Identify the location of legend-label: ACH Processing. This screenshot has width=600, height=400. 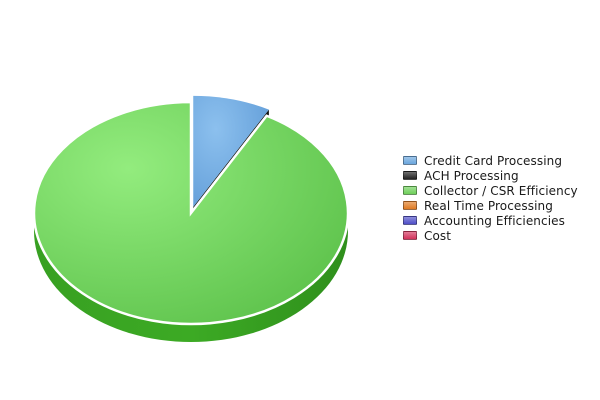
(471, 175).